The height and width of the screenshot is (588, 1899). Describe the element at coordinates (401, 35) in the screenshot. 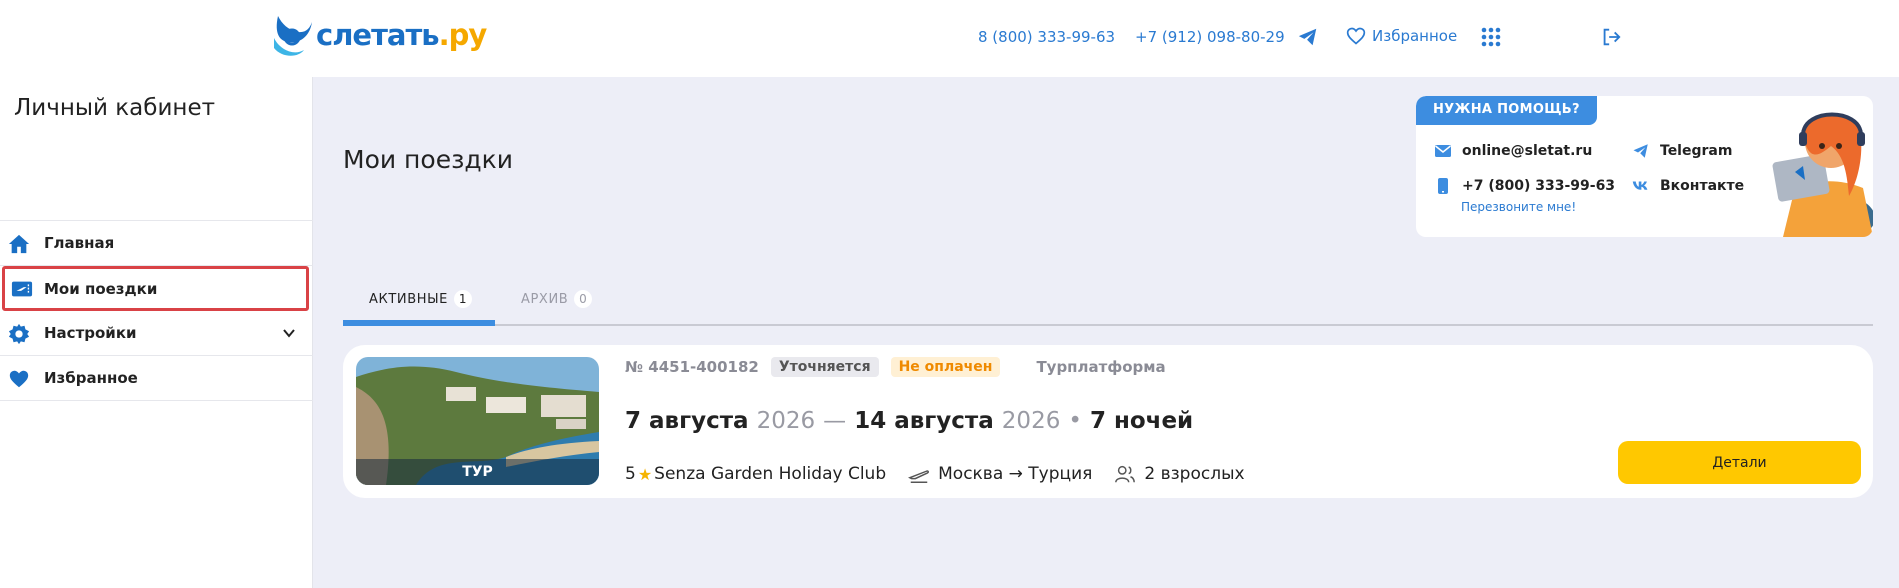

I see `logo-text: слетать.ру` at that location.